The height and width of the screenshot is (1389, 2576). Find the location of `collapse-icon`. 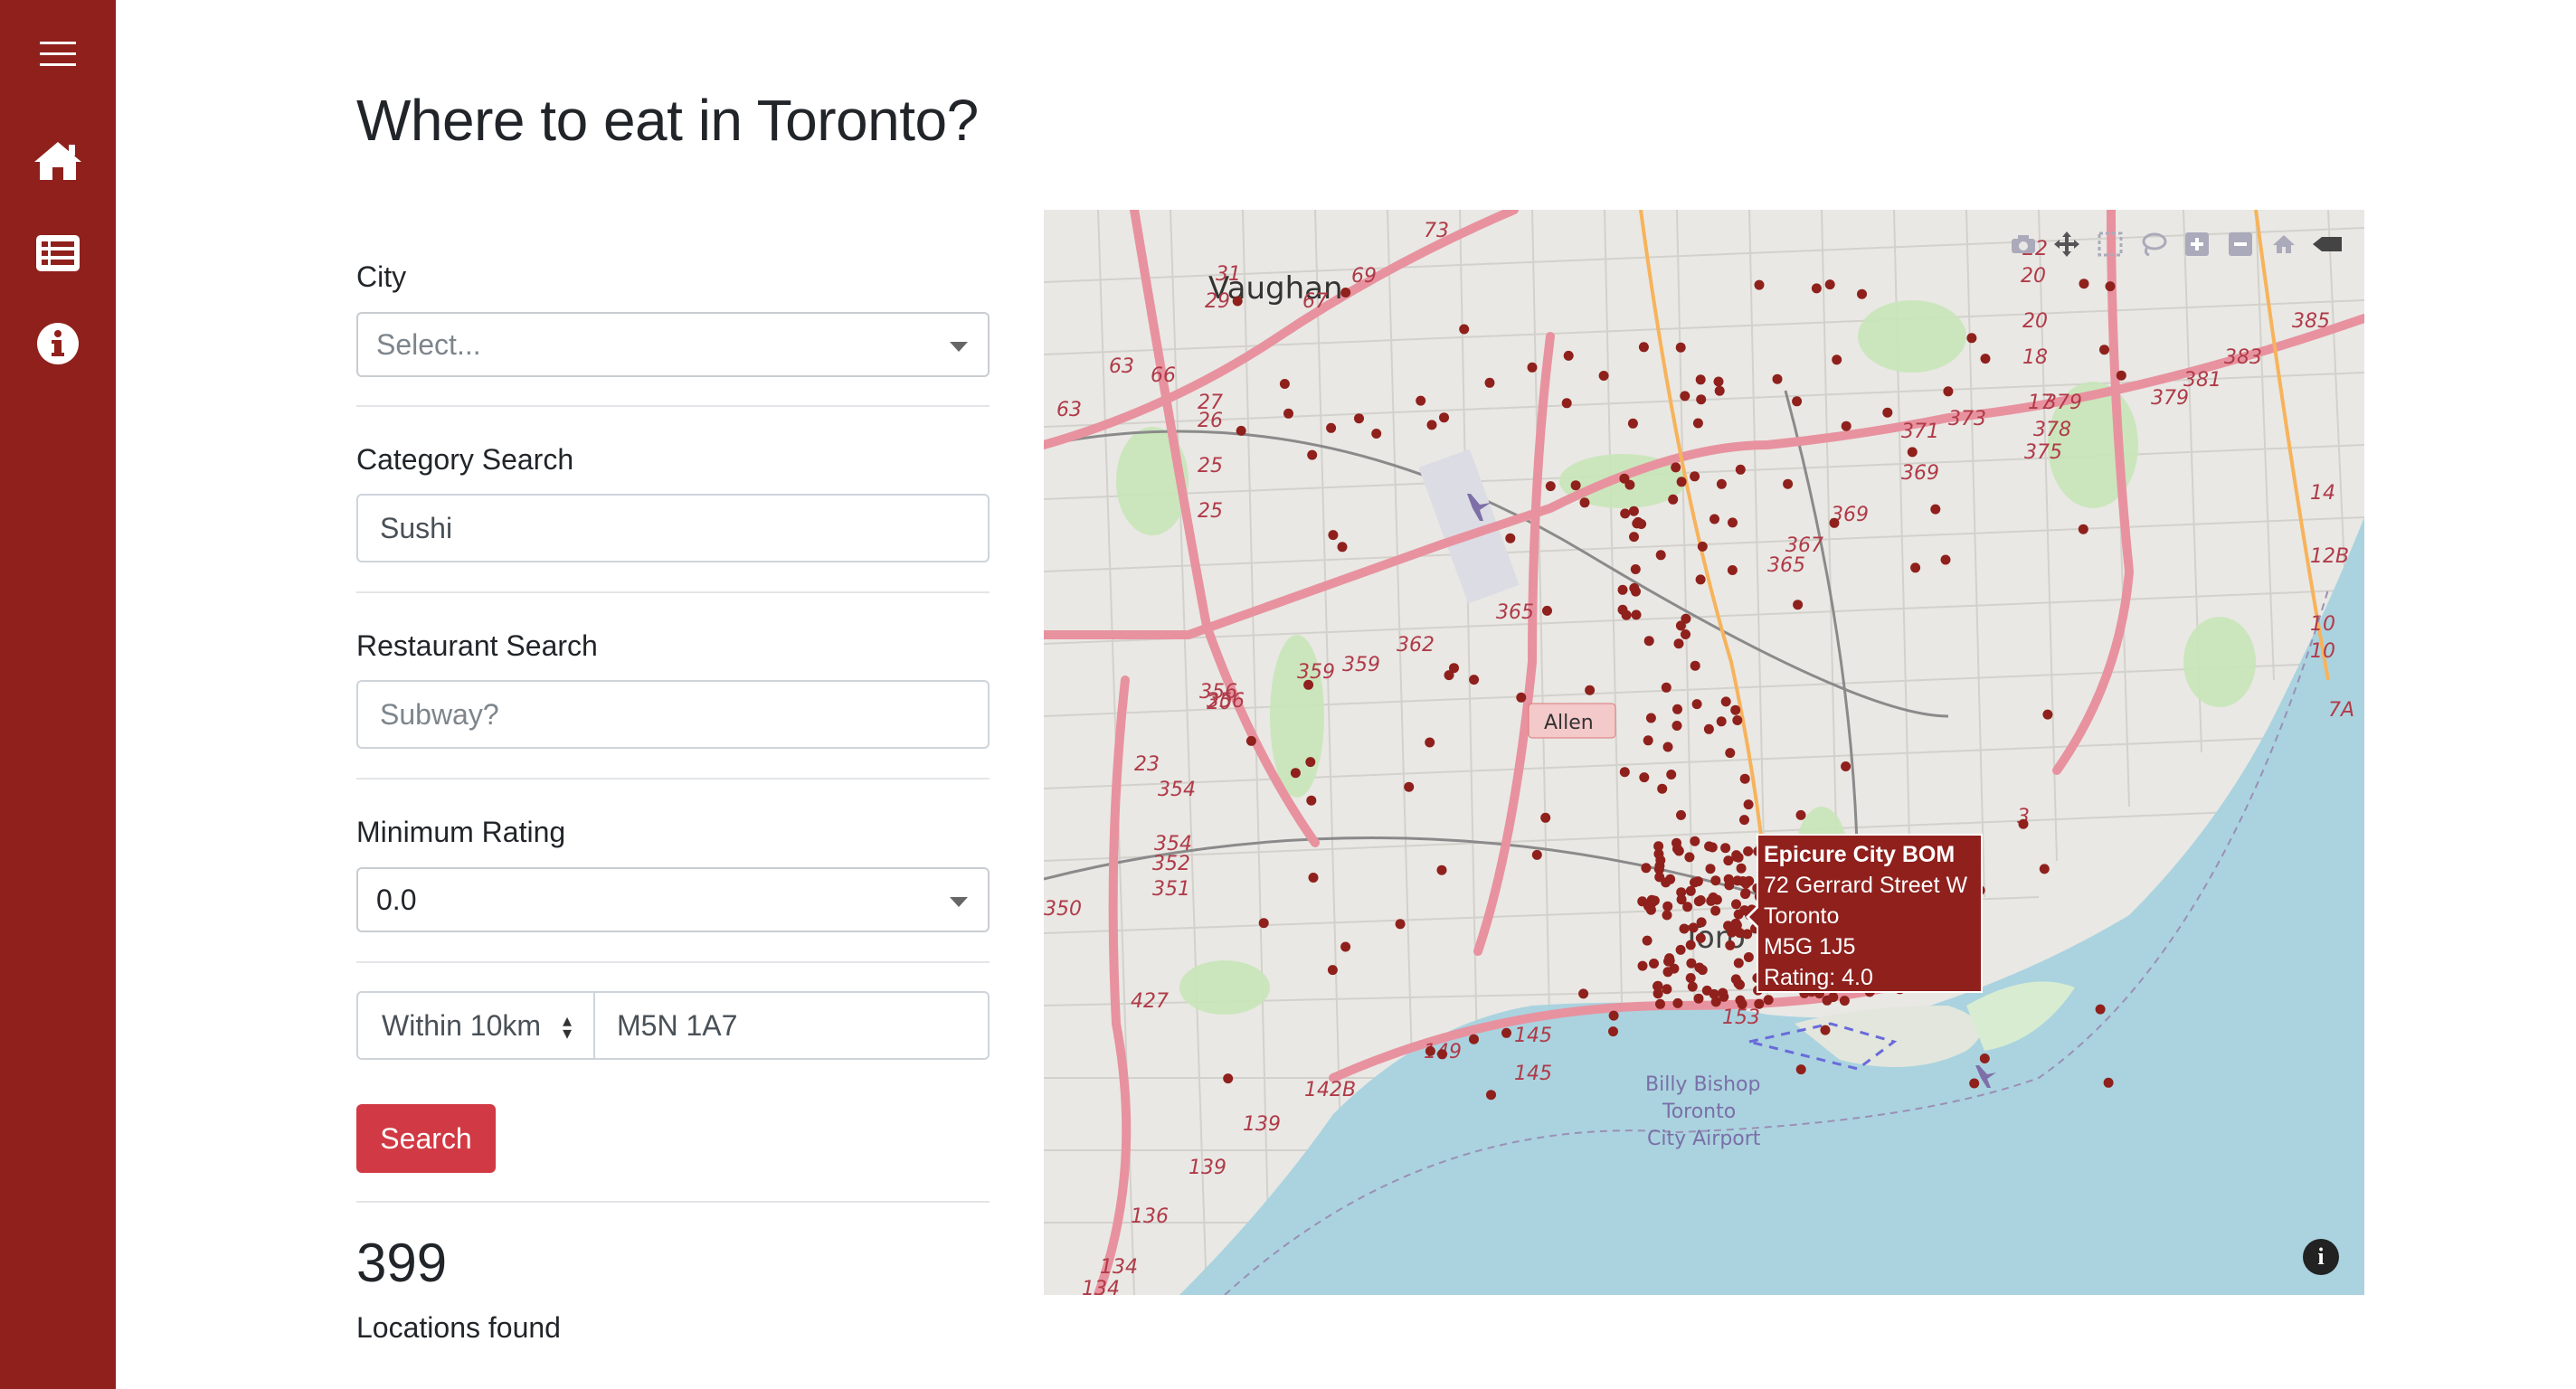

collapse-icon is located at coordinates (2327, 244).